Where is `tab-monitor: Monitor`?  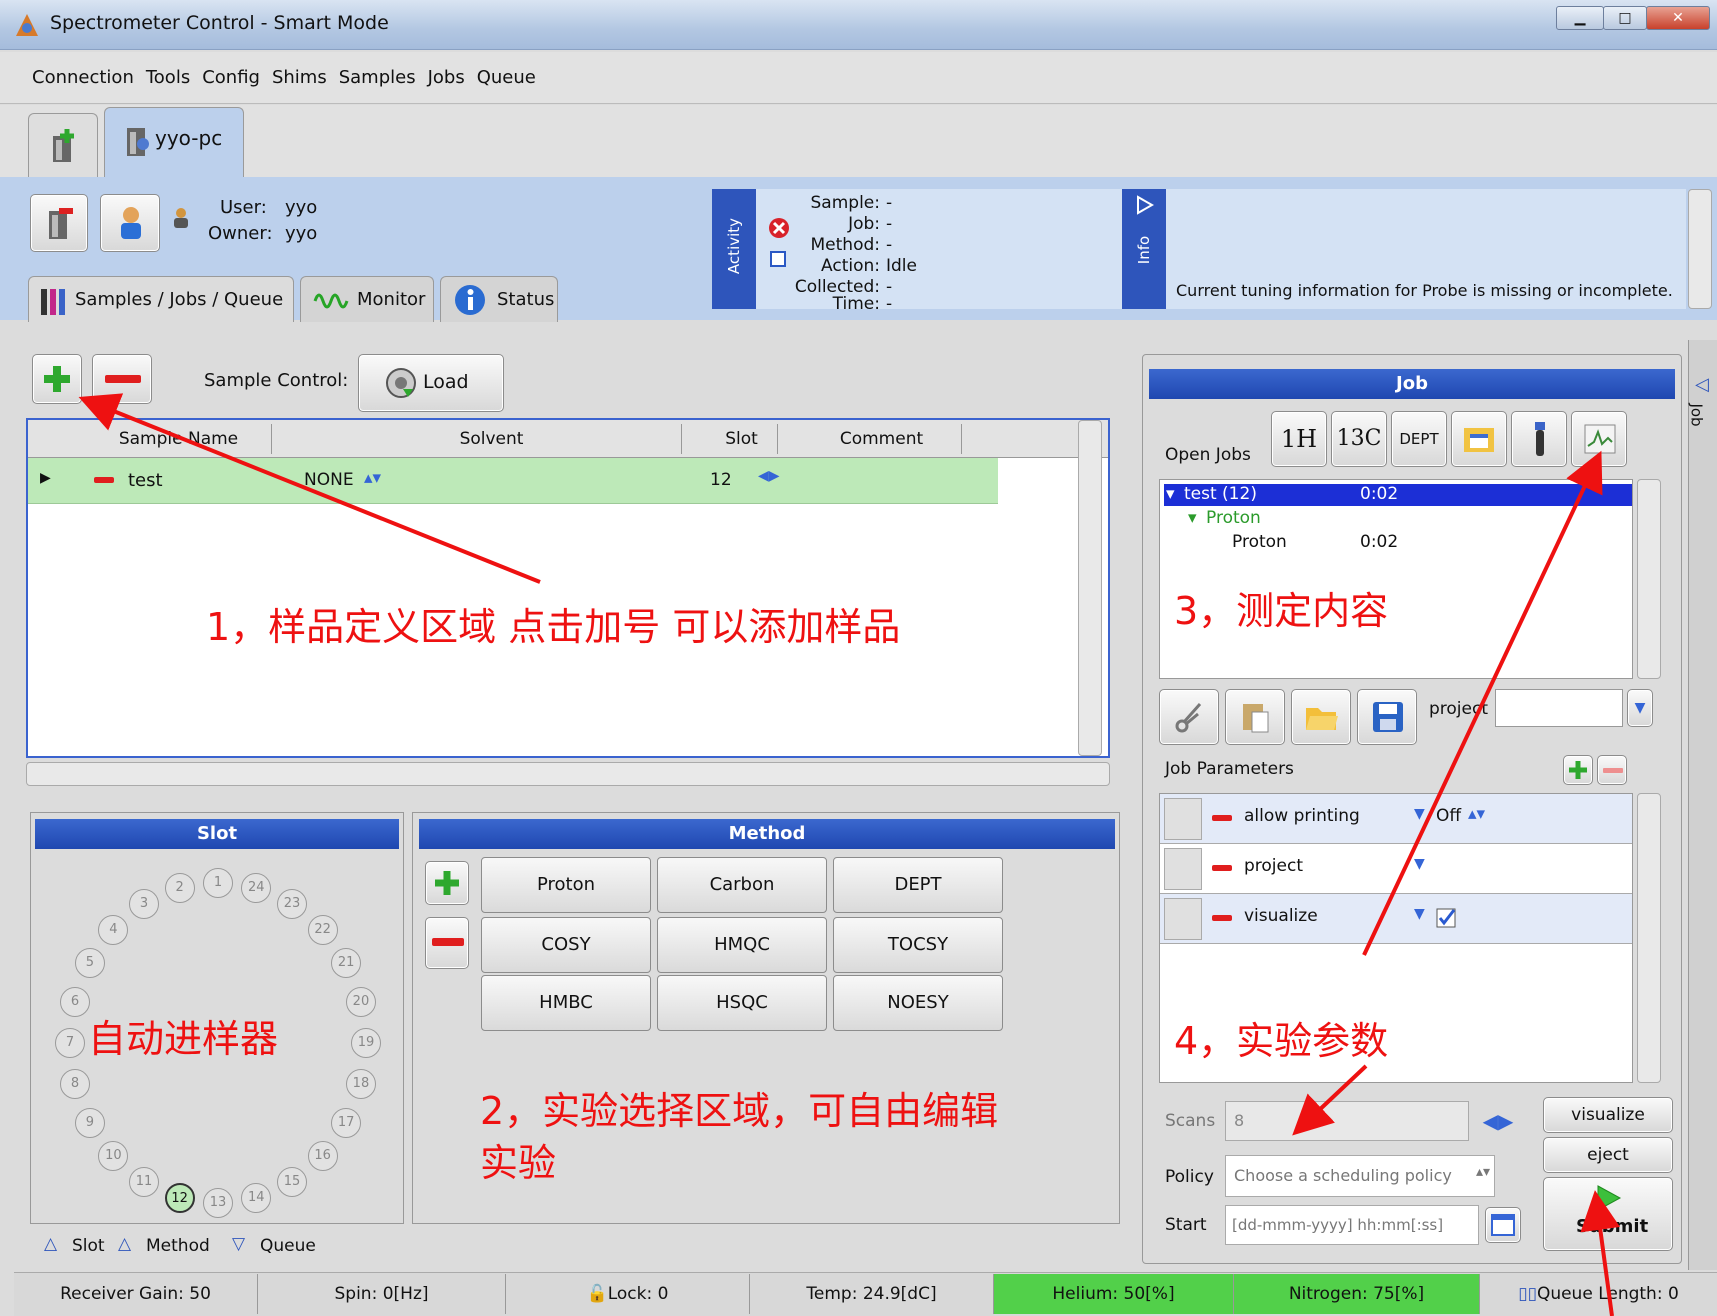
tab-monitor: Monitor is located at coordinates (367, 299).